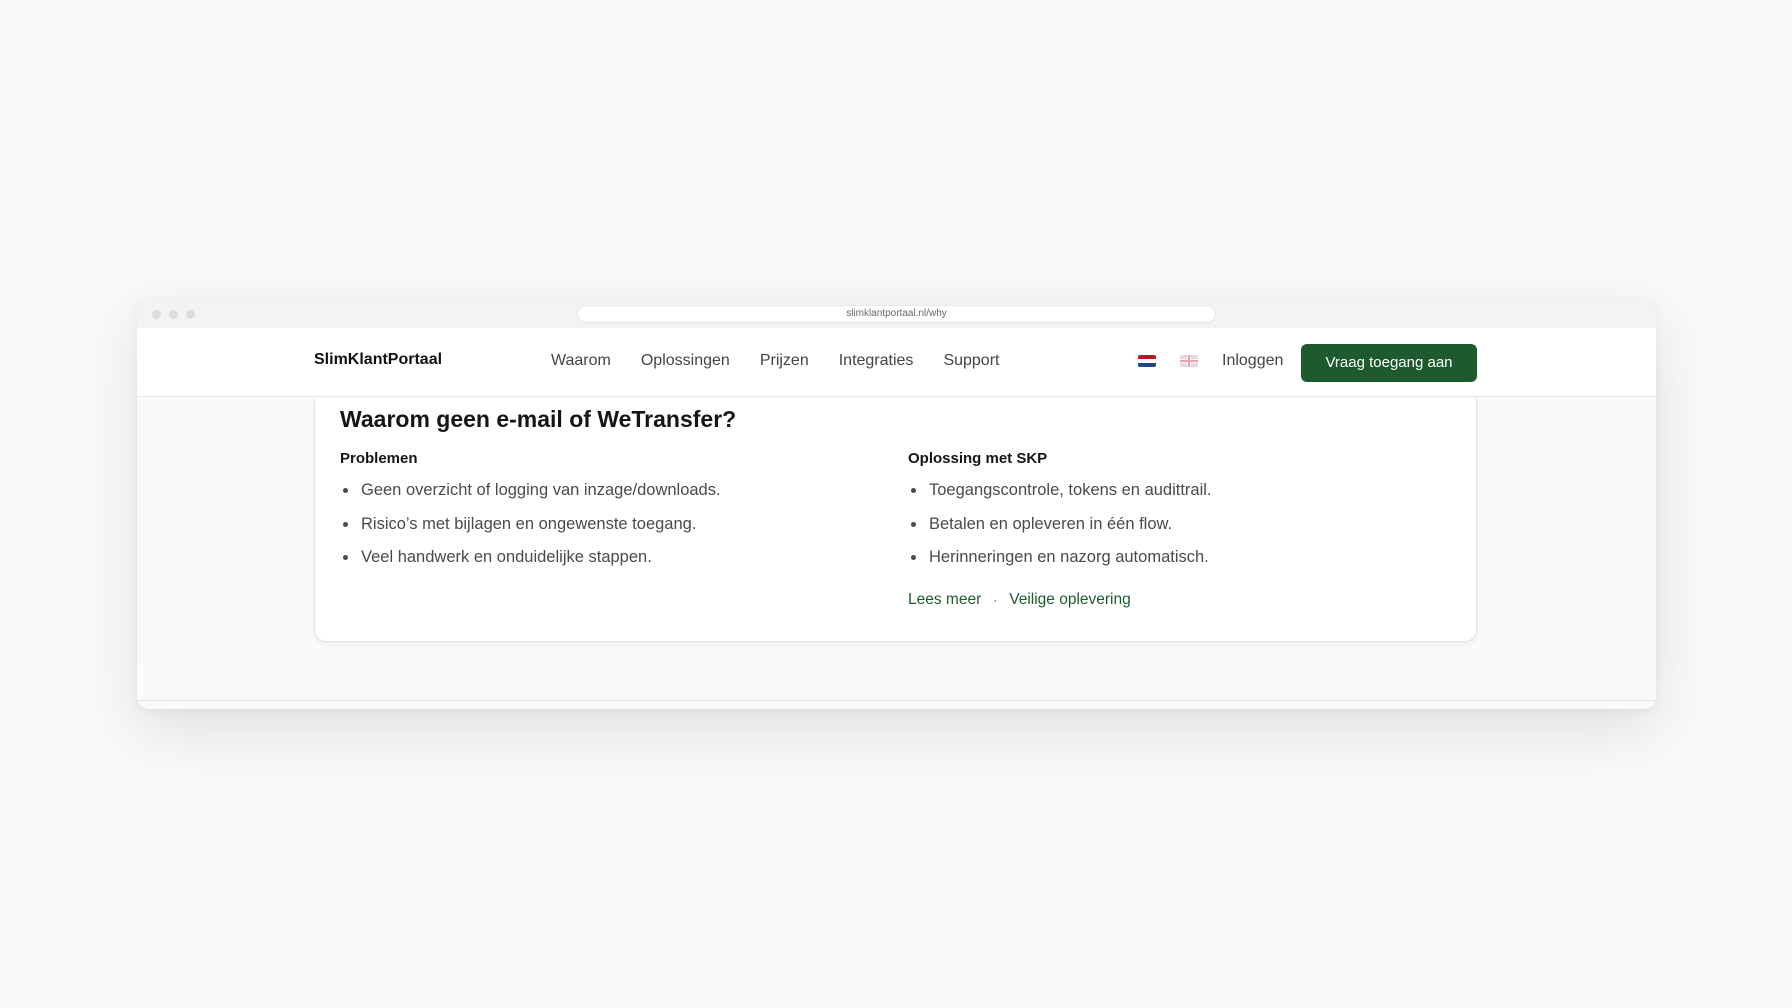 Image resolution: width=1792 pixels, height=1008 pixels. Describe the element at coordinates (1070, 490) in the screenshot. I see `list-item-text: Toegangscontrole, tokens en audittrail.` at that location.